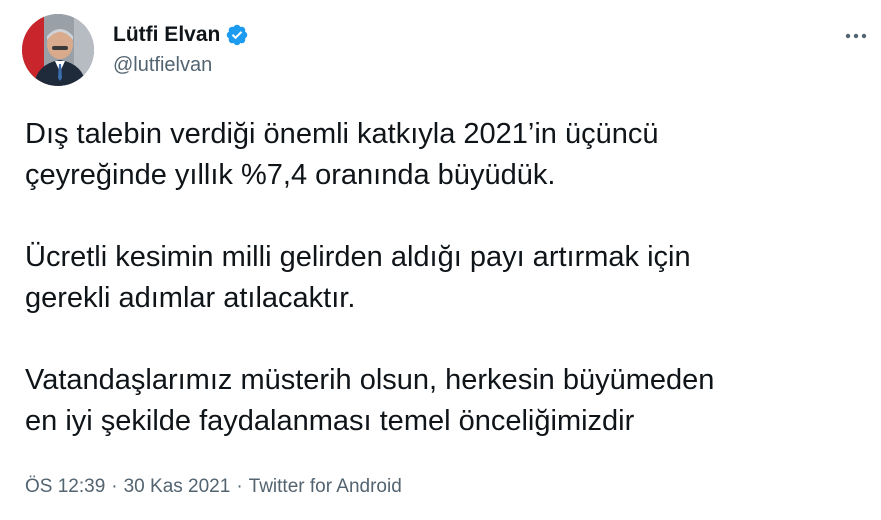 The width and height of the screenshot is (881, 520). What do you see at coordinates (181, 49) in the screenshot?
I see `author-block: Lütfi Elvan @lutfielvan` at bounding box center [181, 49].